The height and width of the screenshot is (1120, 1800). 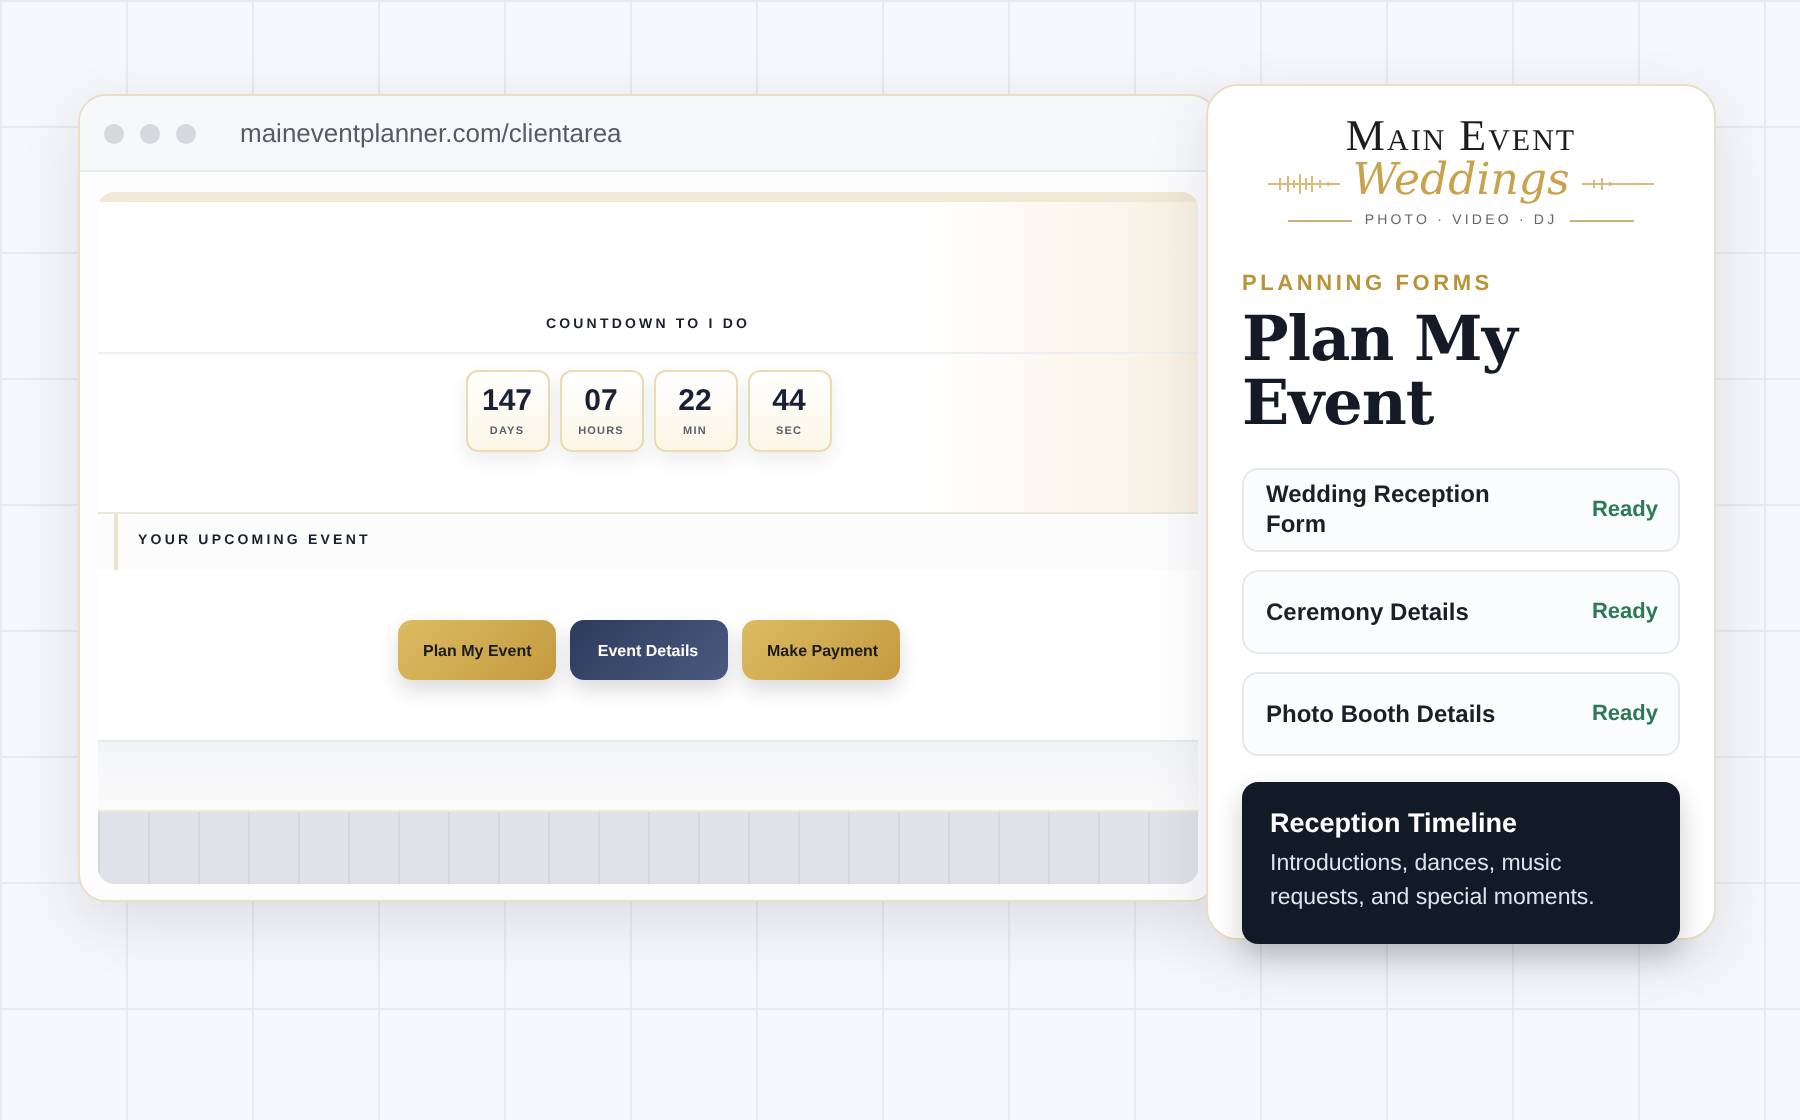 I want to click on form-title: Wedding Reception Form, so click(x=1379, y=510).